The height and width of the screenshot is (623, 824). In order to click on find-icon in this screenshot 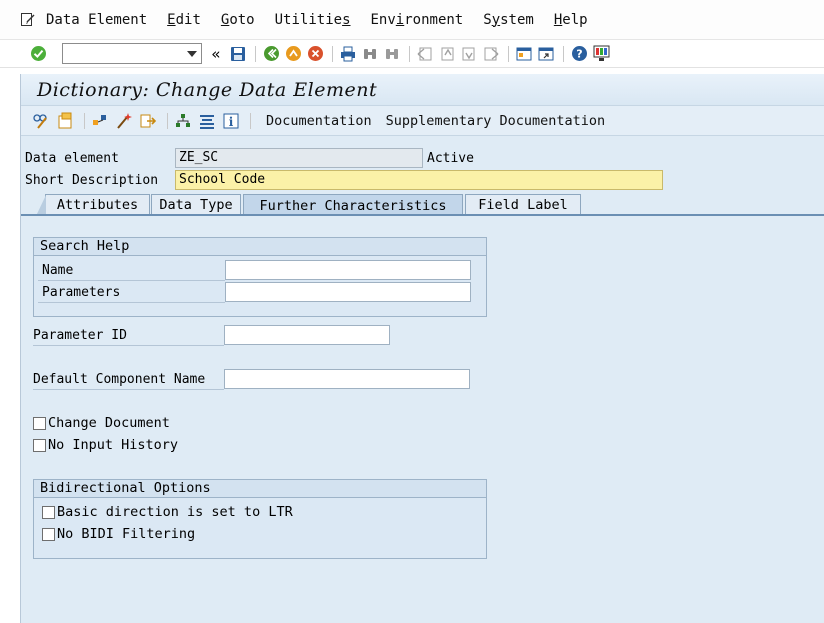, I will do `click(370, 54)`.